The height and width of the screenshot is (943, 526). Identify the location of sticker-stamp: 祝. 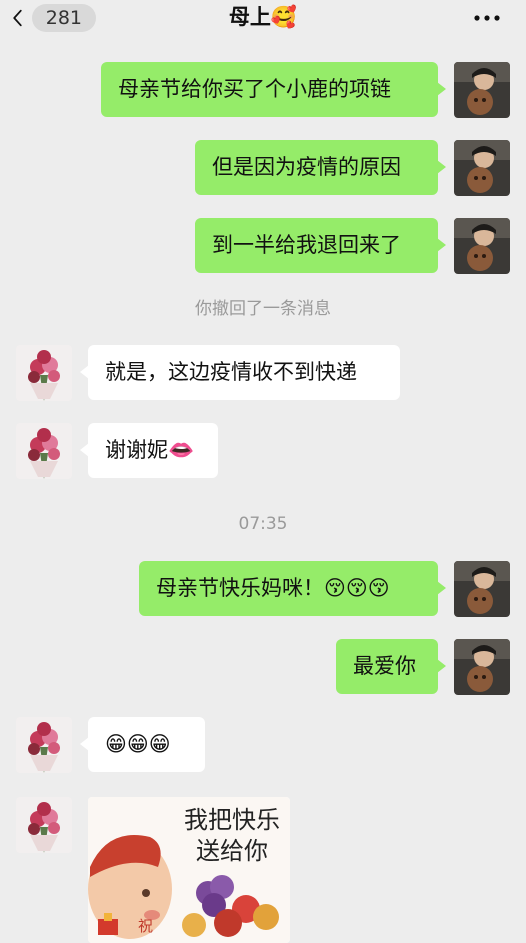
(146, 926).